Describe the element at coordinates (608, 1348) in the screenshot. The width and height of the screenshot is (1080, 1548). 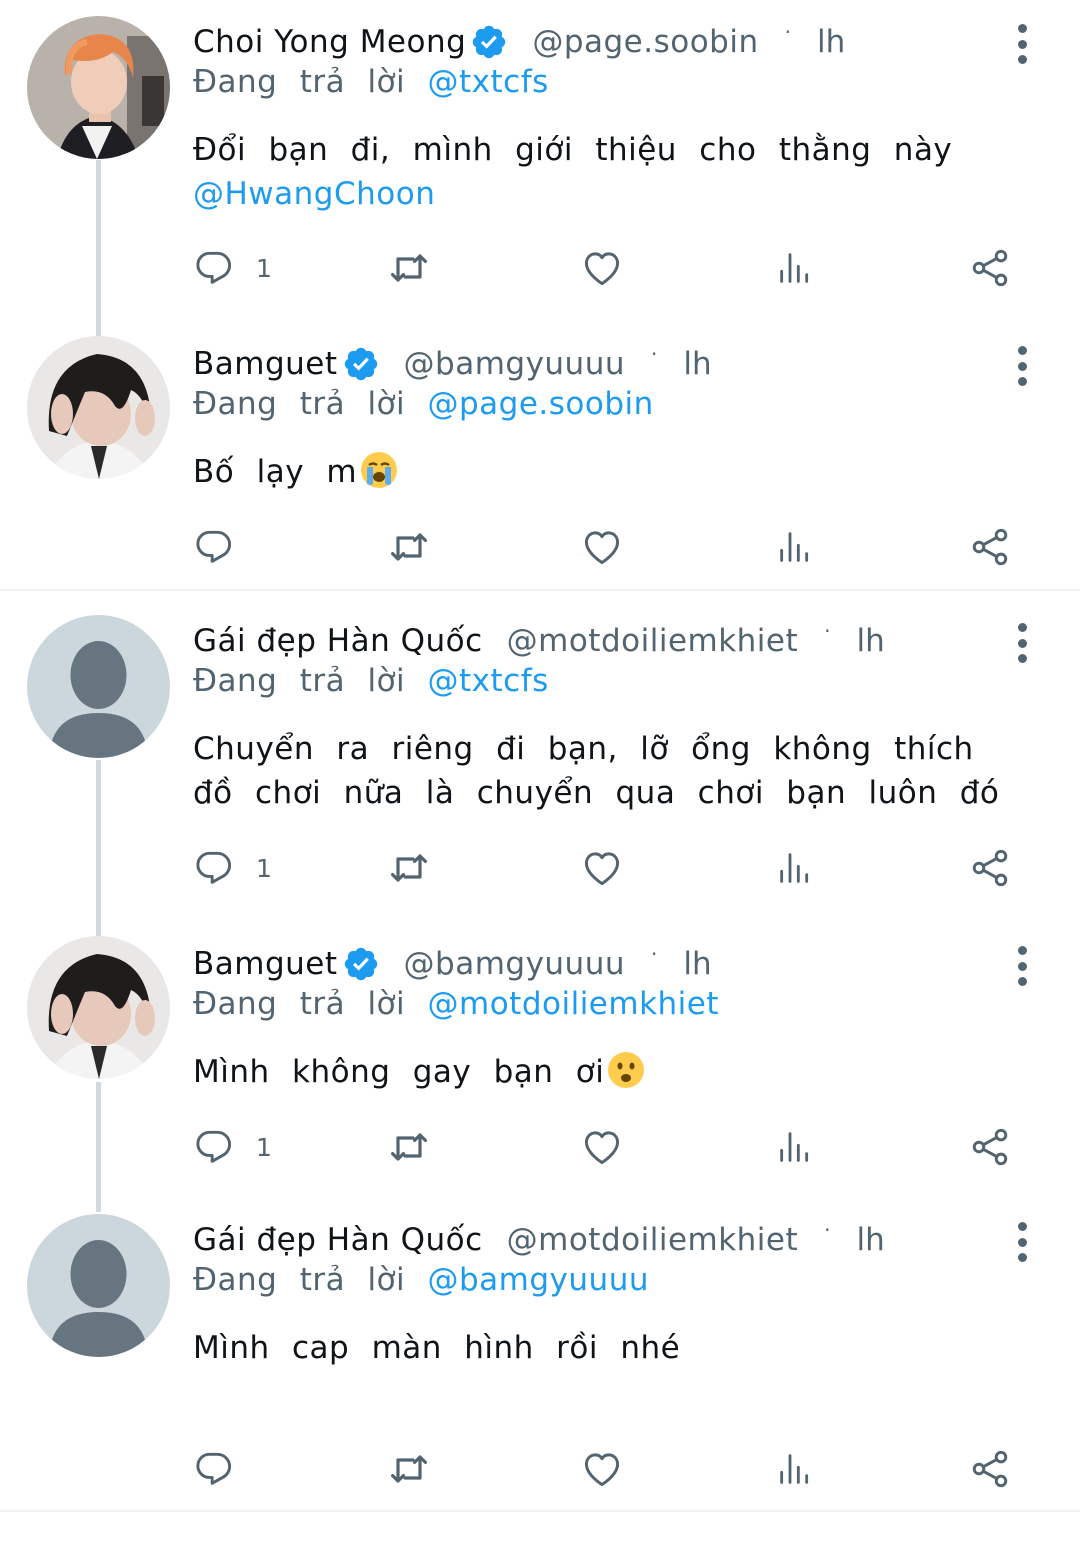
I see `tweet-text: Mình cap màn hình rồi nhé` at that location.